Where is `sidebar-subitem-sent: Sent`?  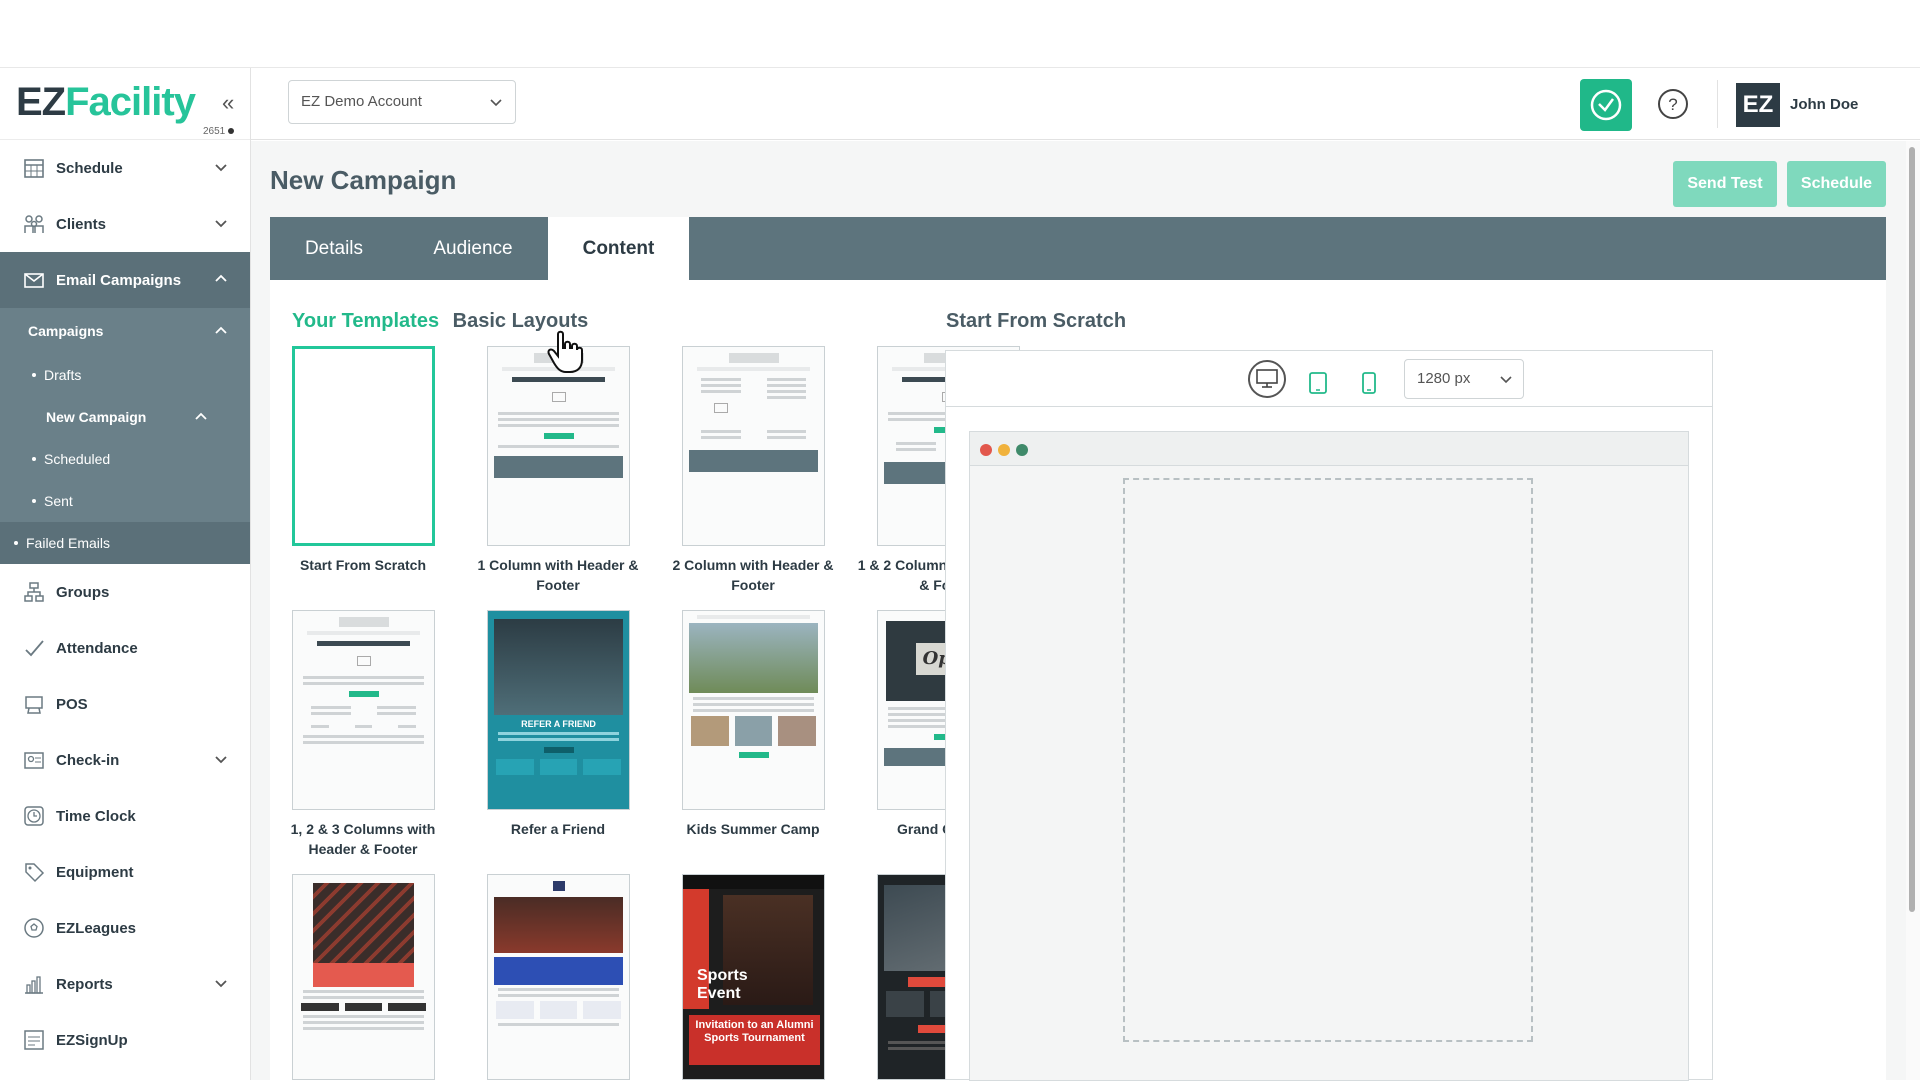
sidebar-subitem-sent: Sent is located at coordinates (125, 501).